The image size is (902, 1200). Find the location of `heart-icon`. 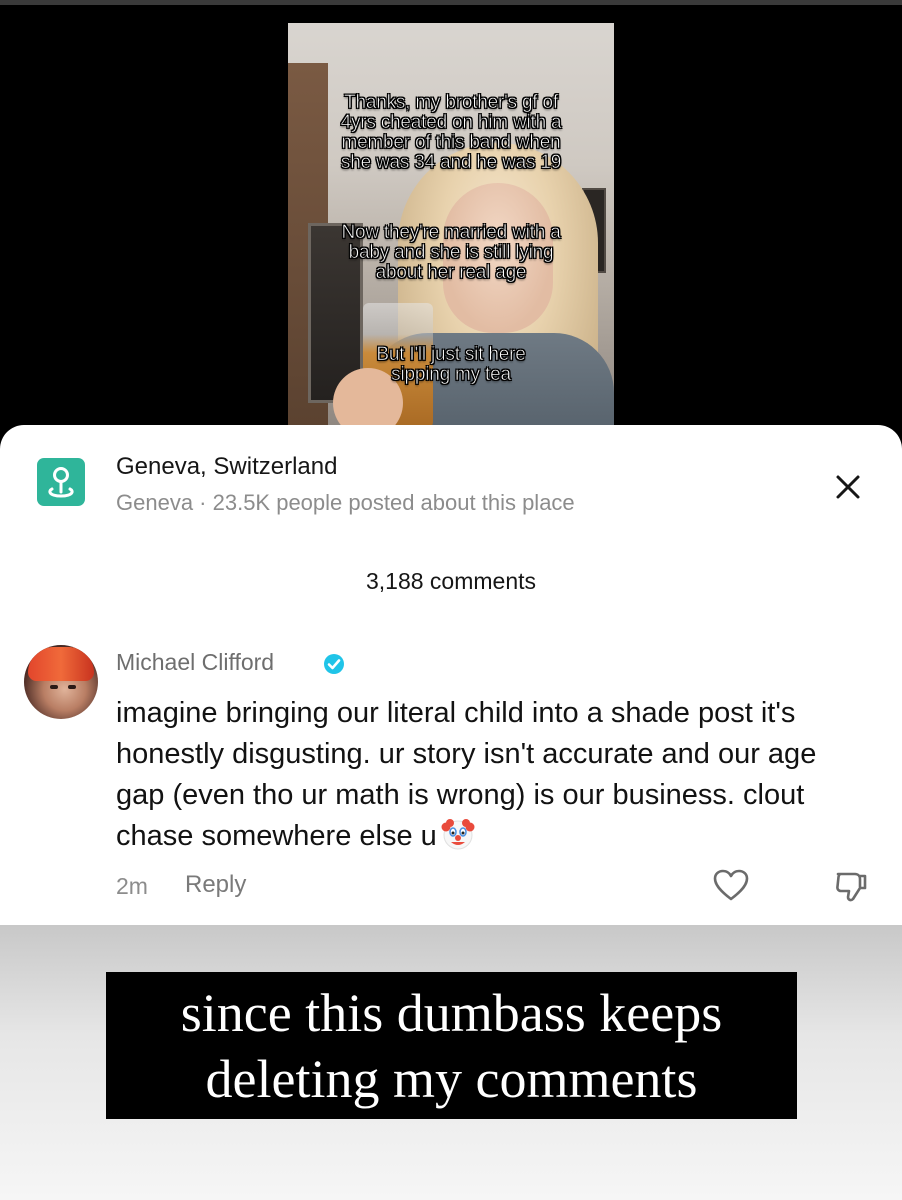

heart-icon is located at coordinates (731, 886).